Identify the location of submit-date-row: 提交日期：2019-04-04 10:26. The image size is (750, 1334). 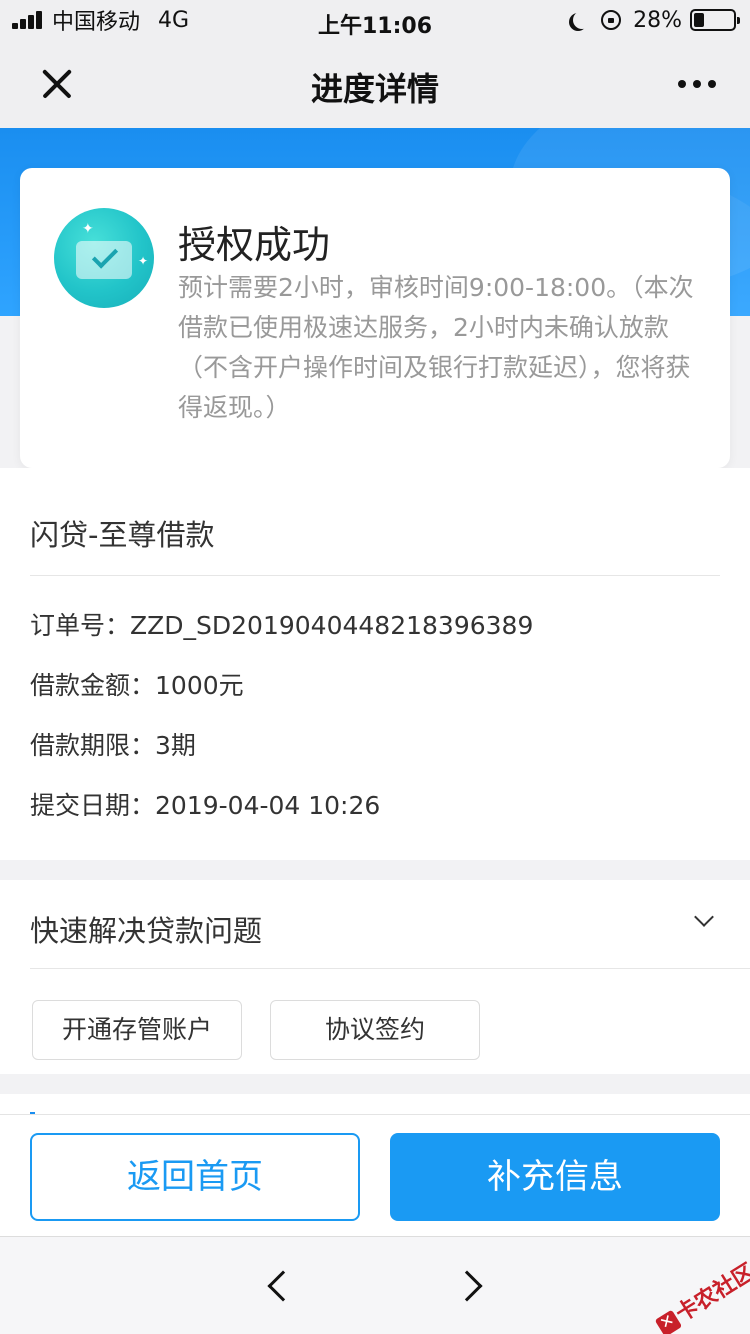
(205, 804).